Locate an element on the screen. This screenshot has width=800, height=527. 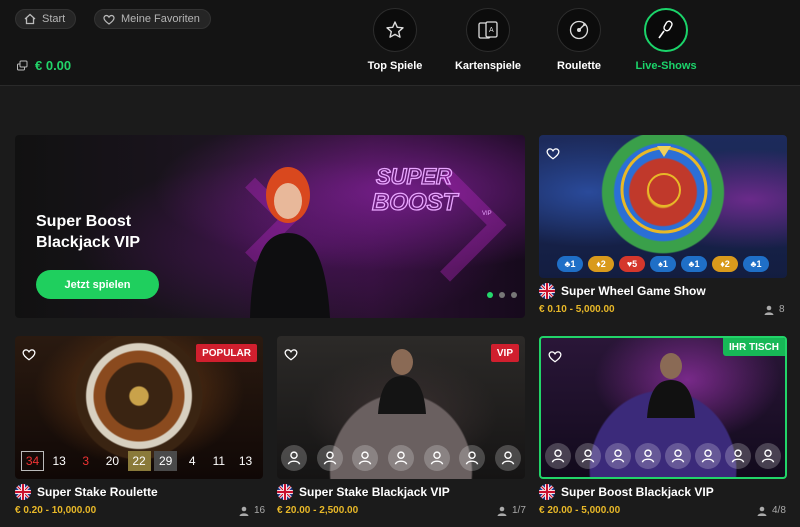
recent-number: 34 is located at coordinates (32, 461).